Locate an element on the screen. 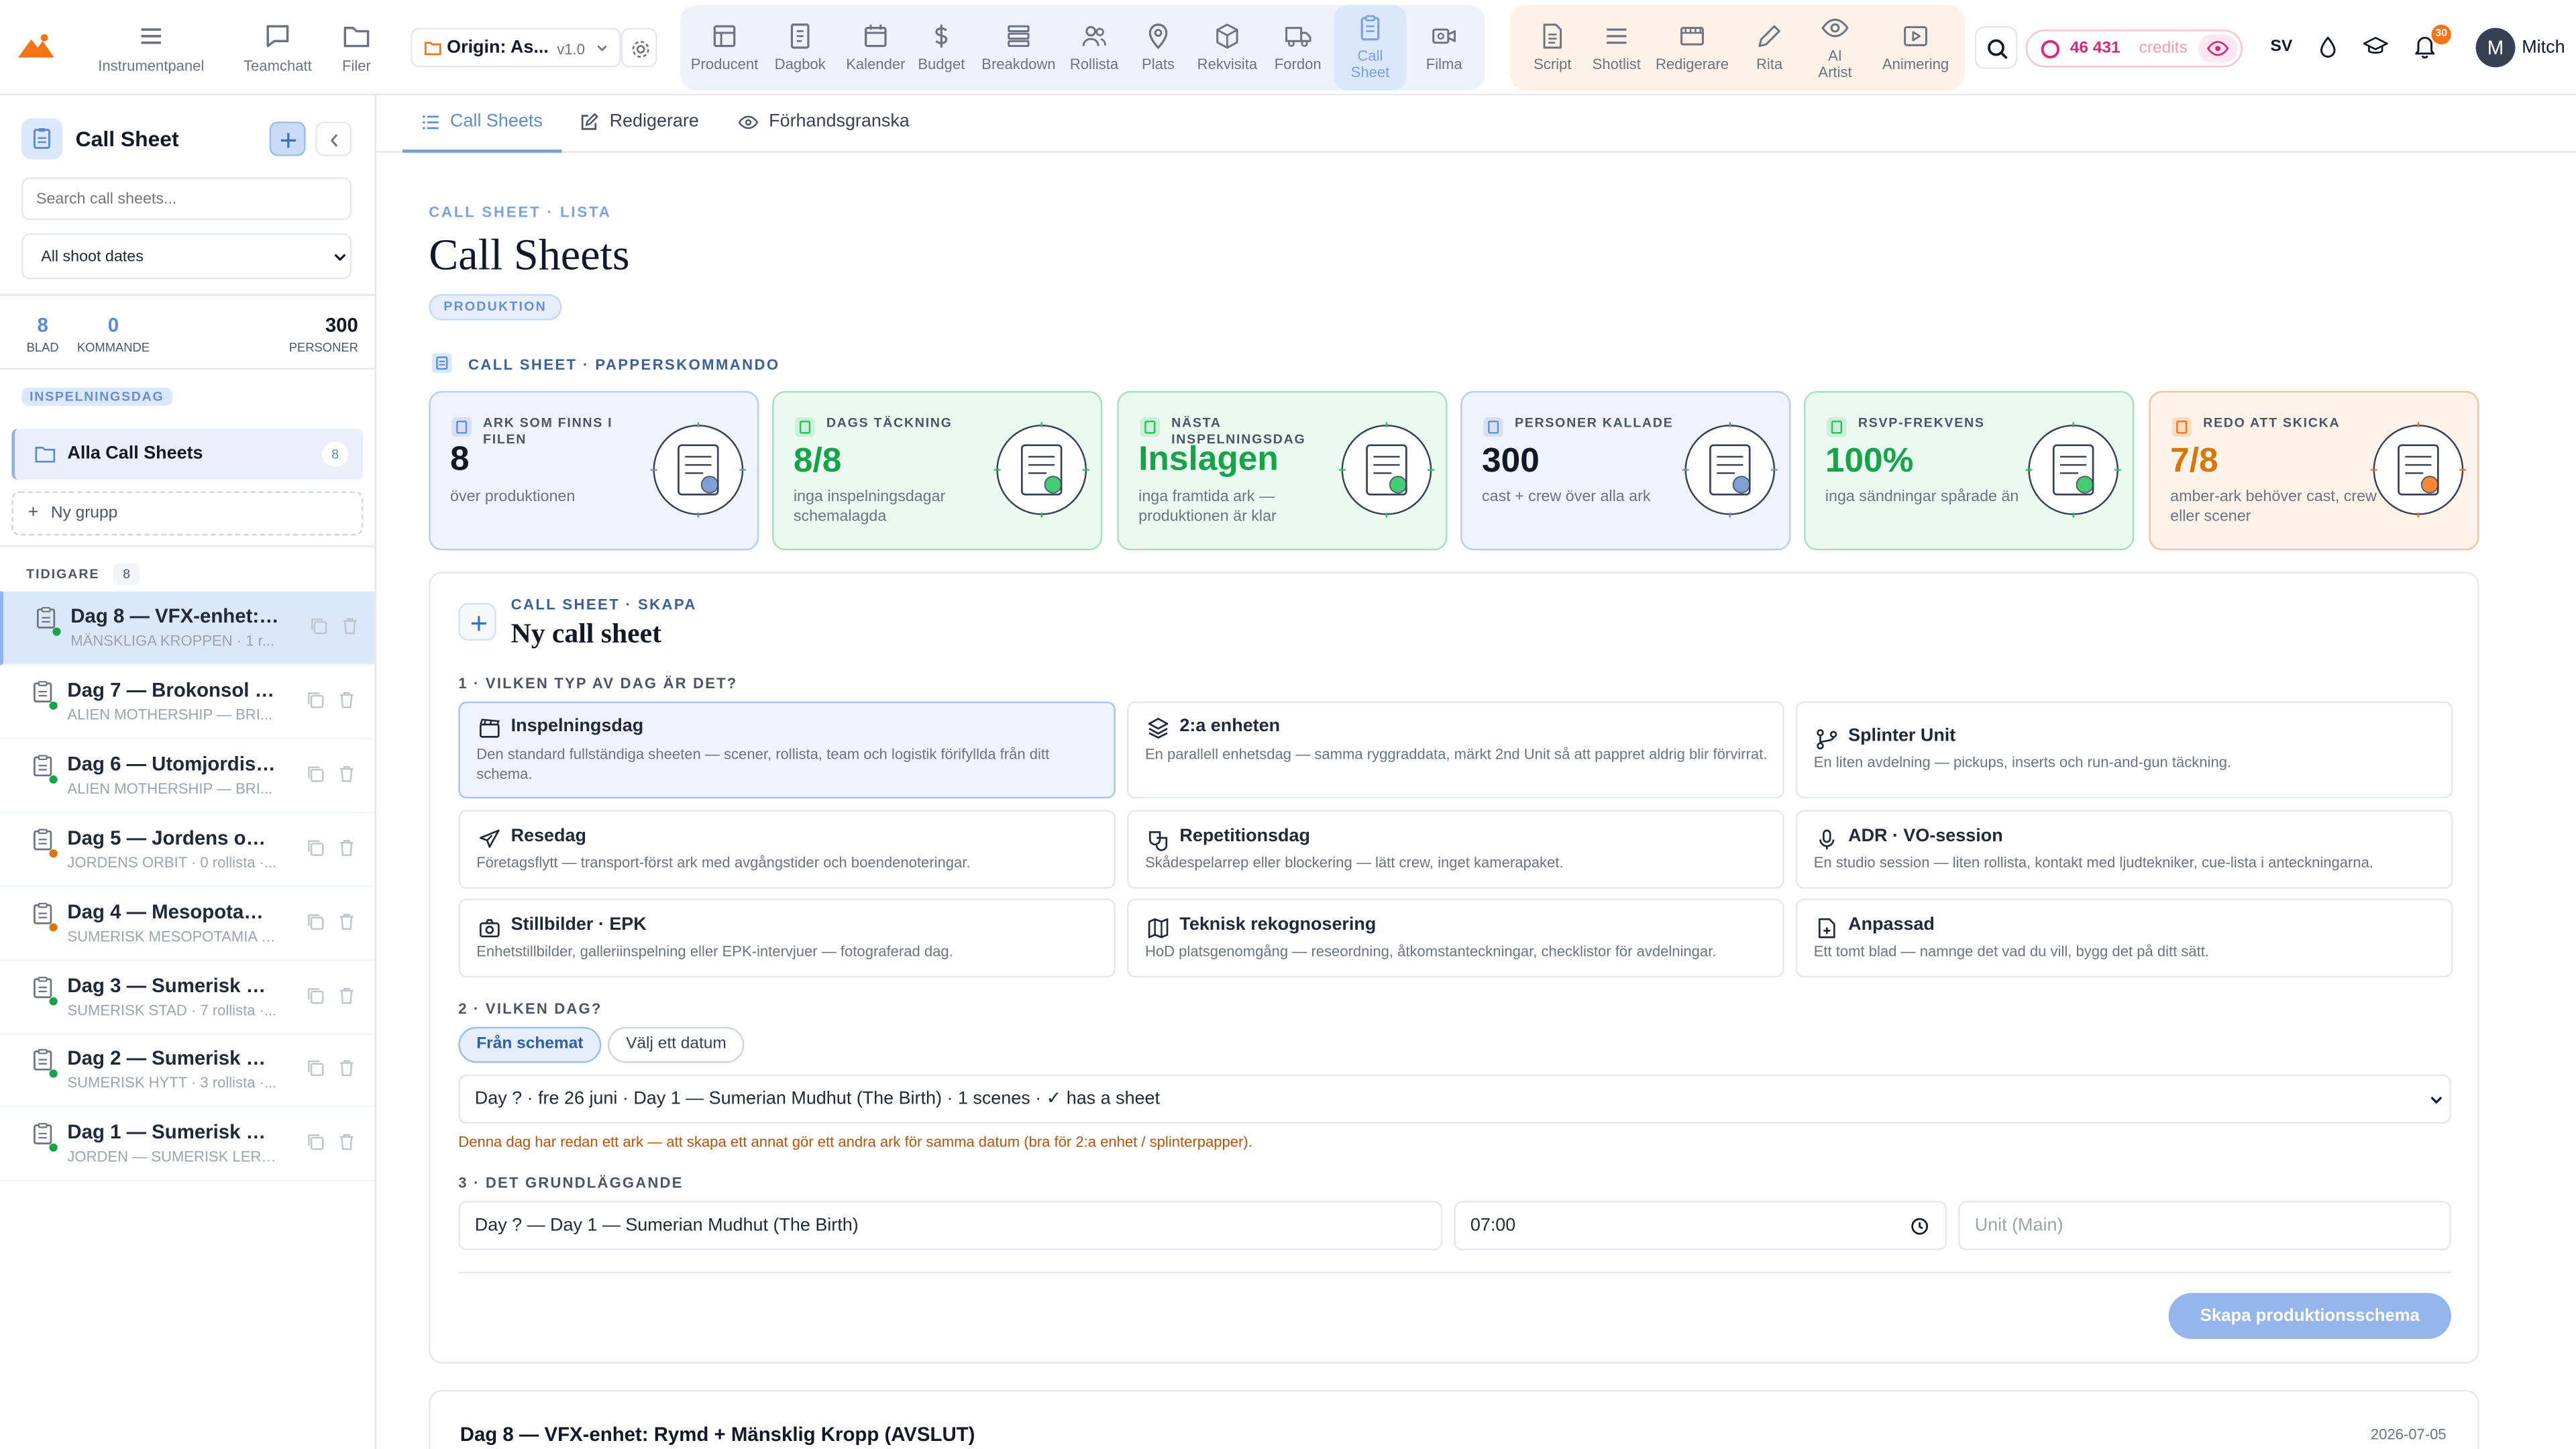 This screenshot has width=2576, height=1449. call-time-input: 07:00 is located at coordinates (1700, 1225).